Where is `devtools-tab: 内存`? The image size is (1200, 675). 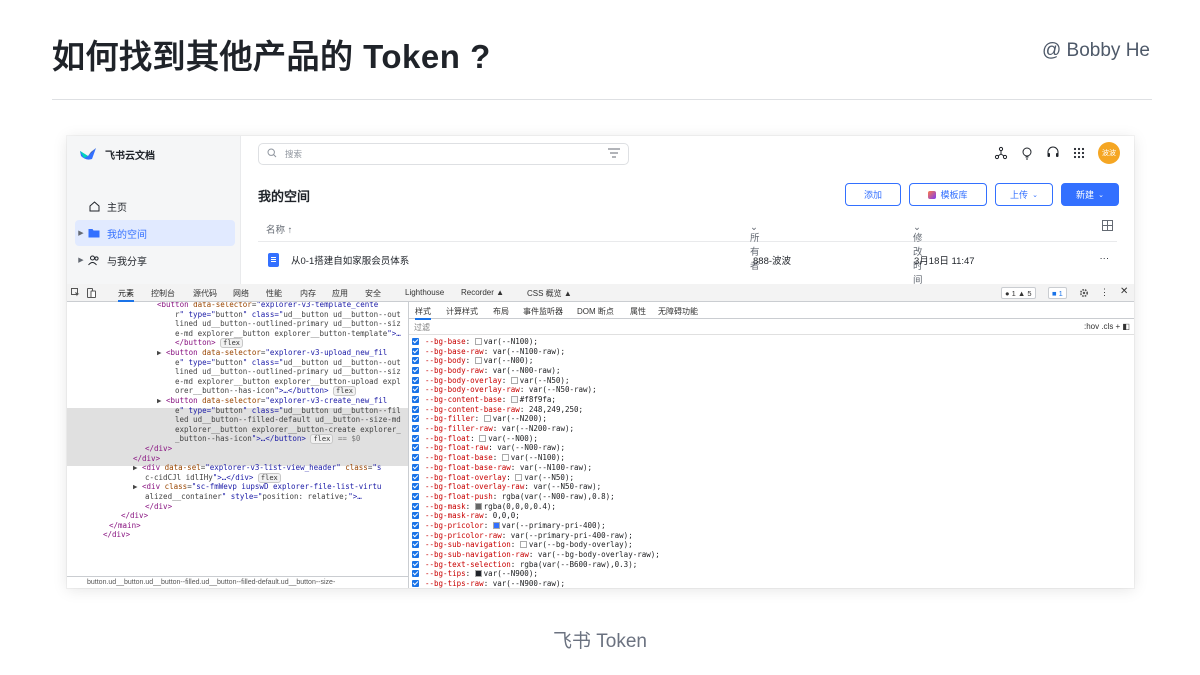
devtools-tab: 内存 is located at coordinates (308, 293).